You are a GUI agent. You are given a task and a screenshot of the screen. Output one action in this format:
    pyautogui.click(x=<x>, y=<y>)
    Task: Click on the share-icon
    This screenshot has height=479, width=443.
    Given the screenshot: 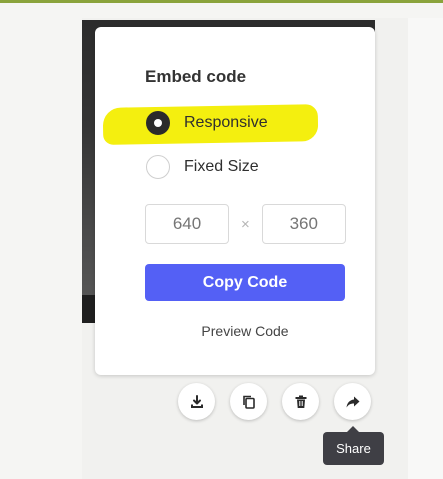 What is the action you would take?
    pyautogui.click(x=353, y=402)
    